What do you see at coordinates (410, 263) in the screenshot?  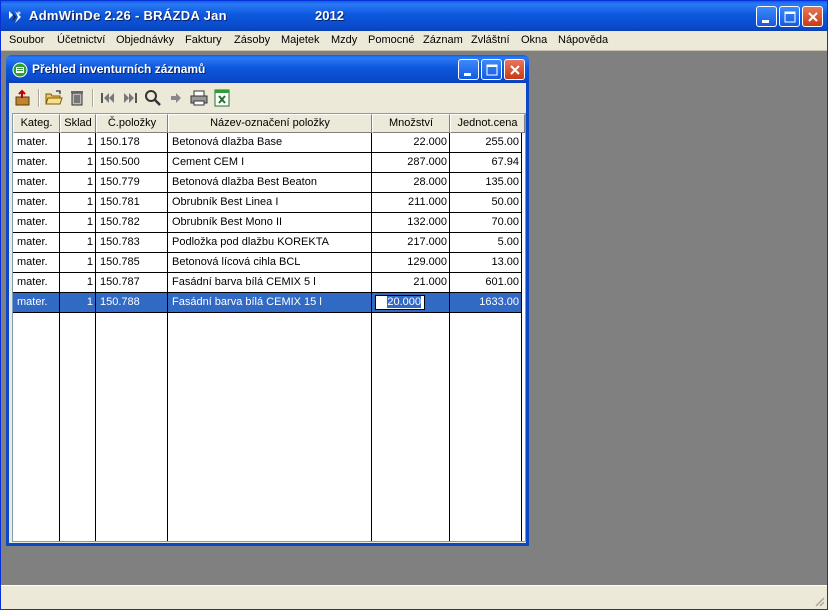 I see `cell-mnozstvi: 129.000` at bounding box center [410, 263].